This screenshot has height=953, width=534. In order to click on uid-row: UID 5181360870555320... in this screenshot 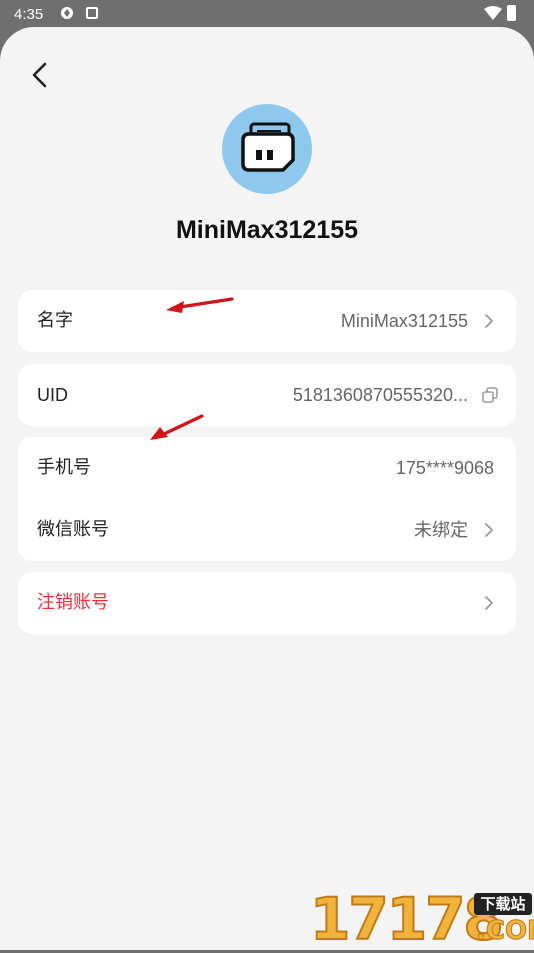, I will do `click(267, 395)`.